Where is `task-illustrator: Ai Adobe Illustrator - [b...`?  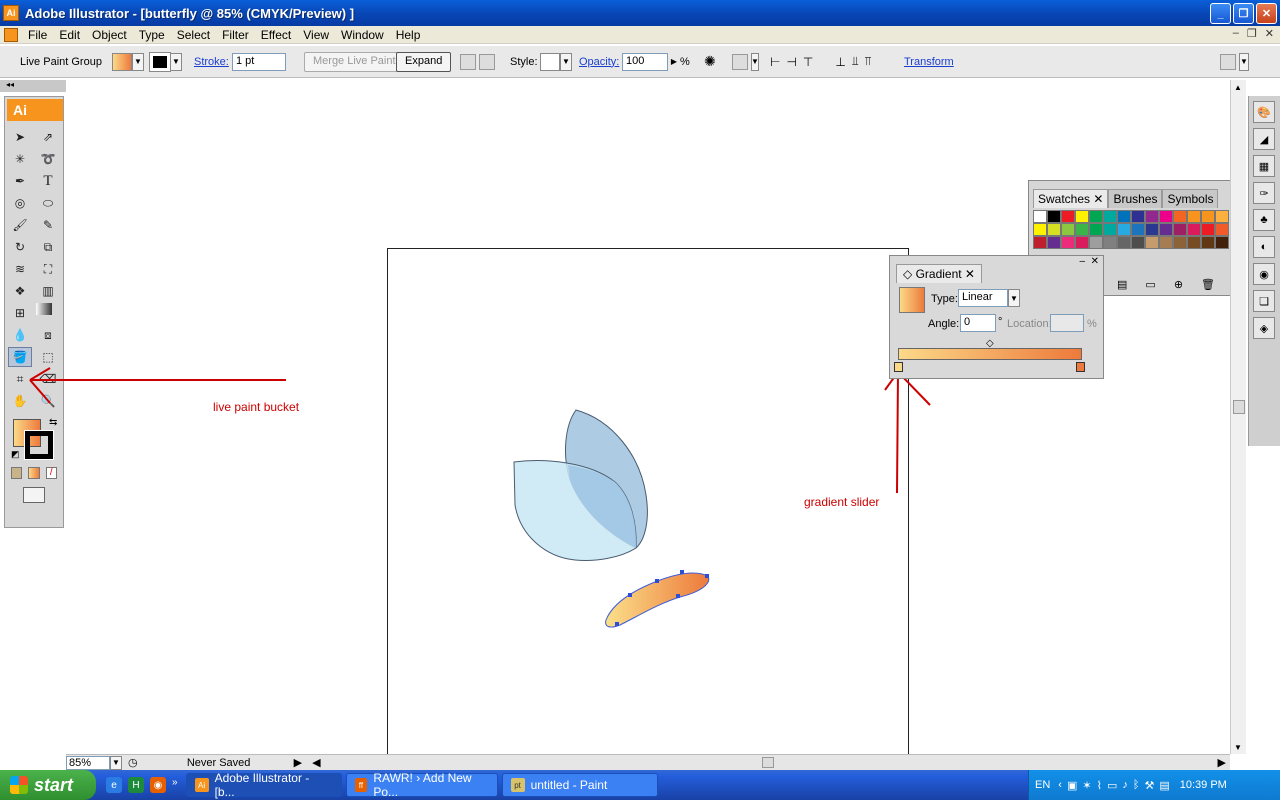 task-illustrator: Ai Adobe Illustrator - [b... is located at coordinates (263, 785).